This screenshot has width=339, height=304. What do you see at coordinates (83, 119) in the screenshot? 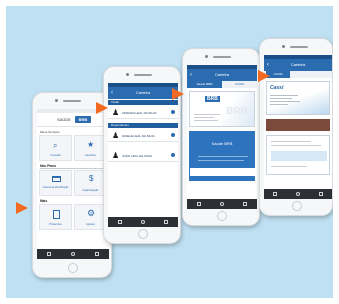
I see `brb-logo: BRB` at bounding box center [83, 119].